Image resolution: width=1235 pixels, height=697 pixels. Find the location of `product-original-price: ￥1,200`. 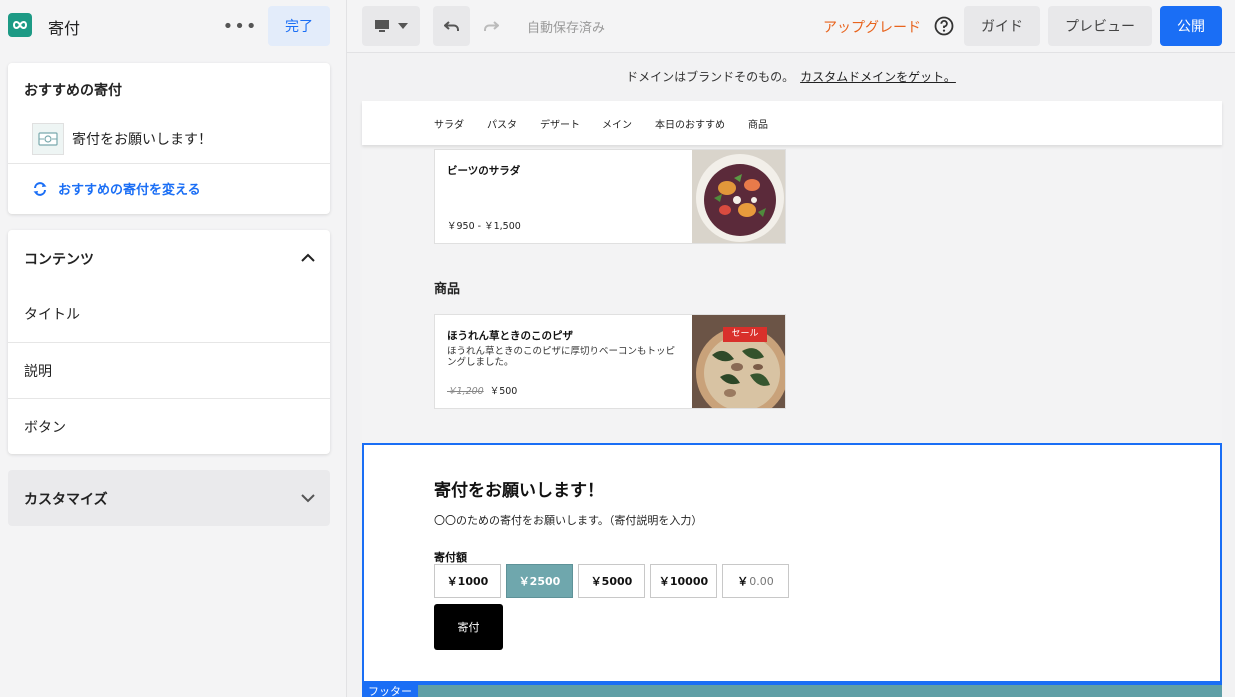

product-original-price: ￥1,200 is located at coordinates (465, 391).